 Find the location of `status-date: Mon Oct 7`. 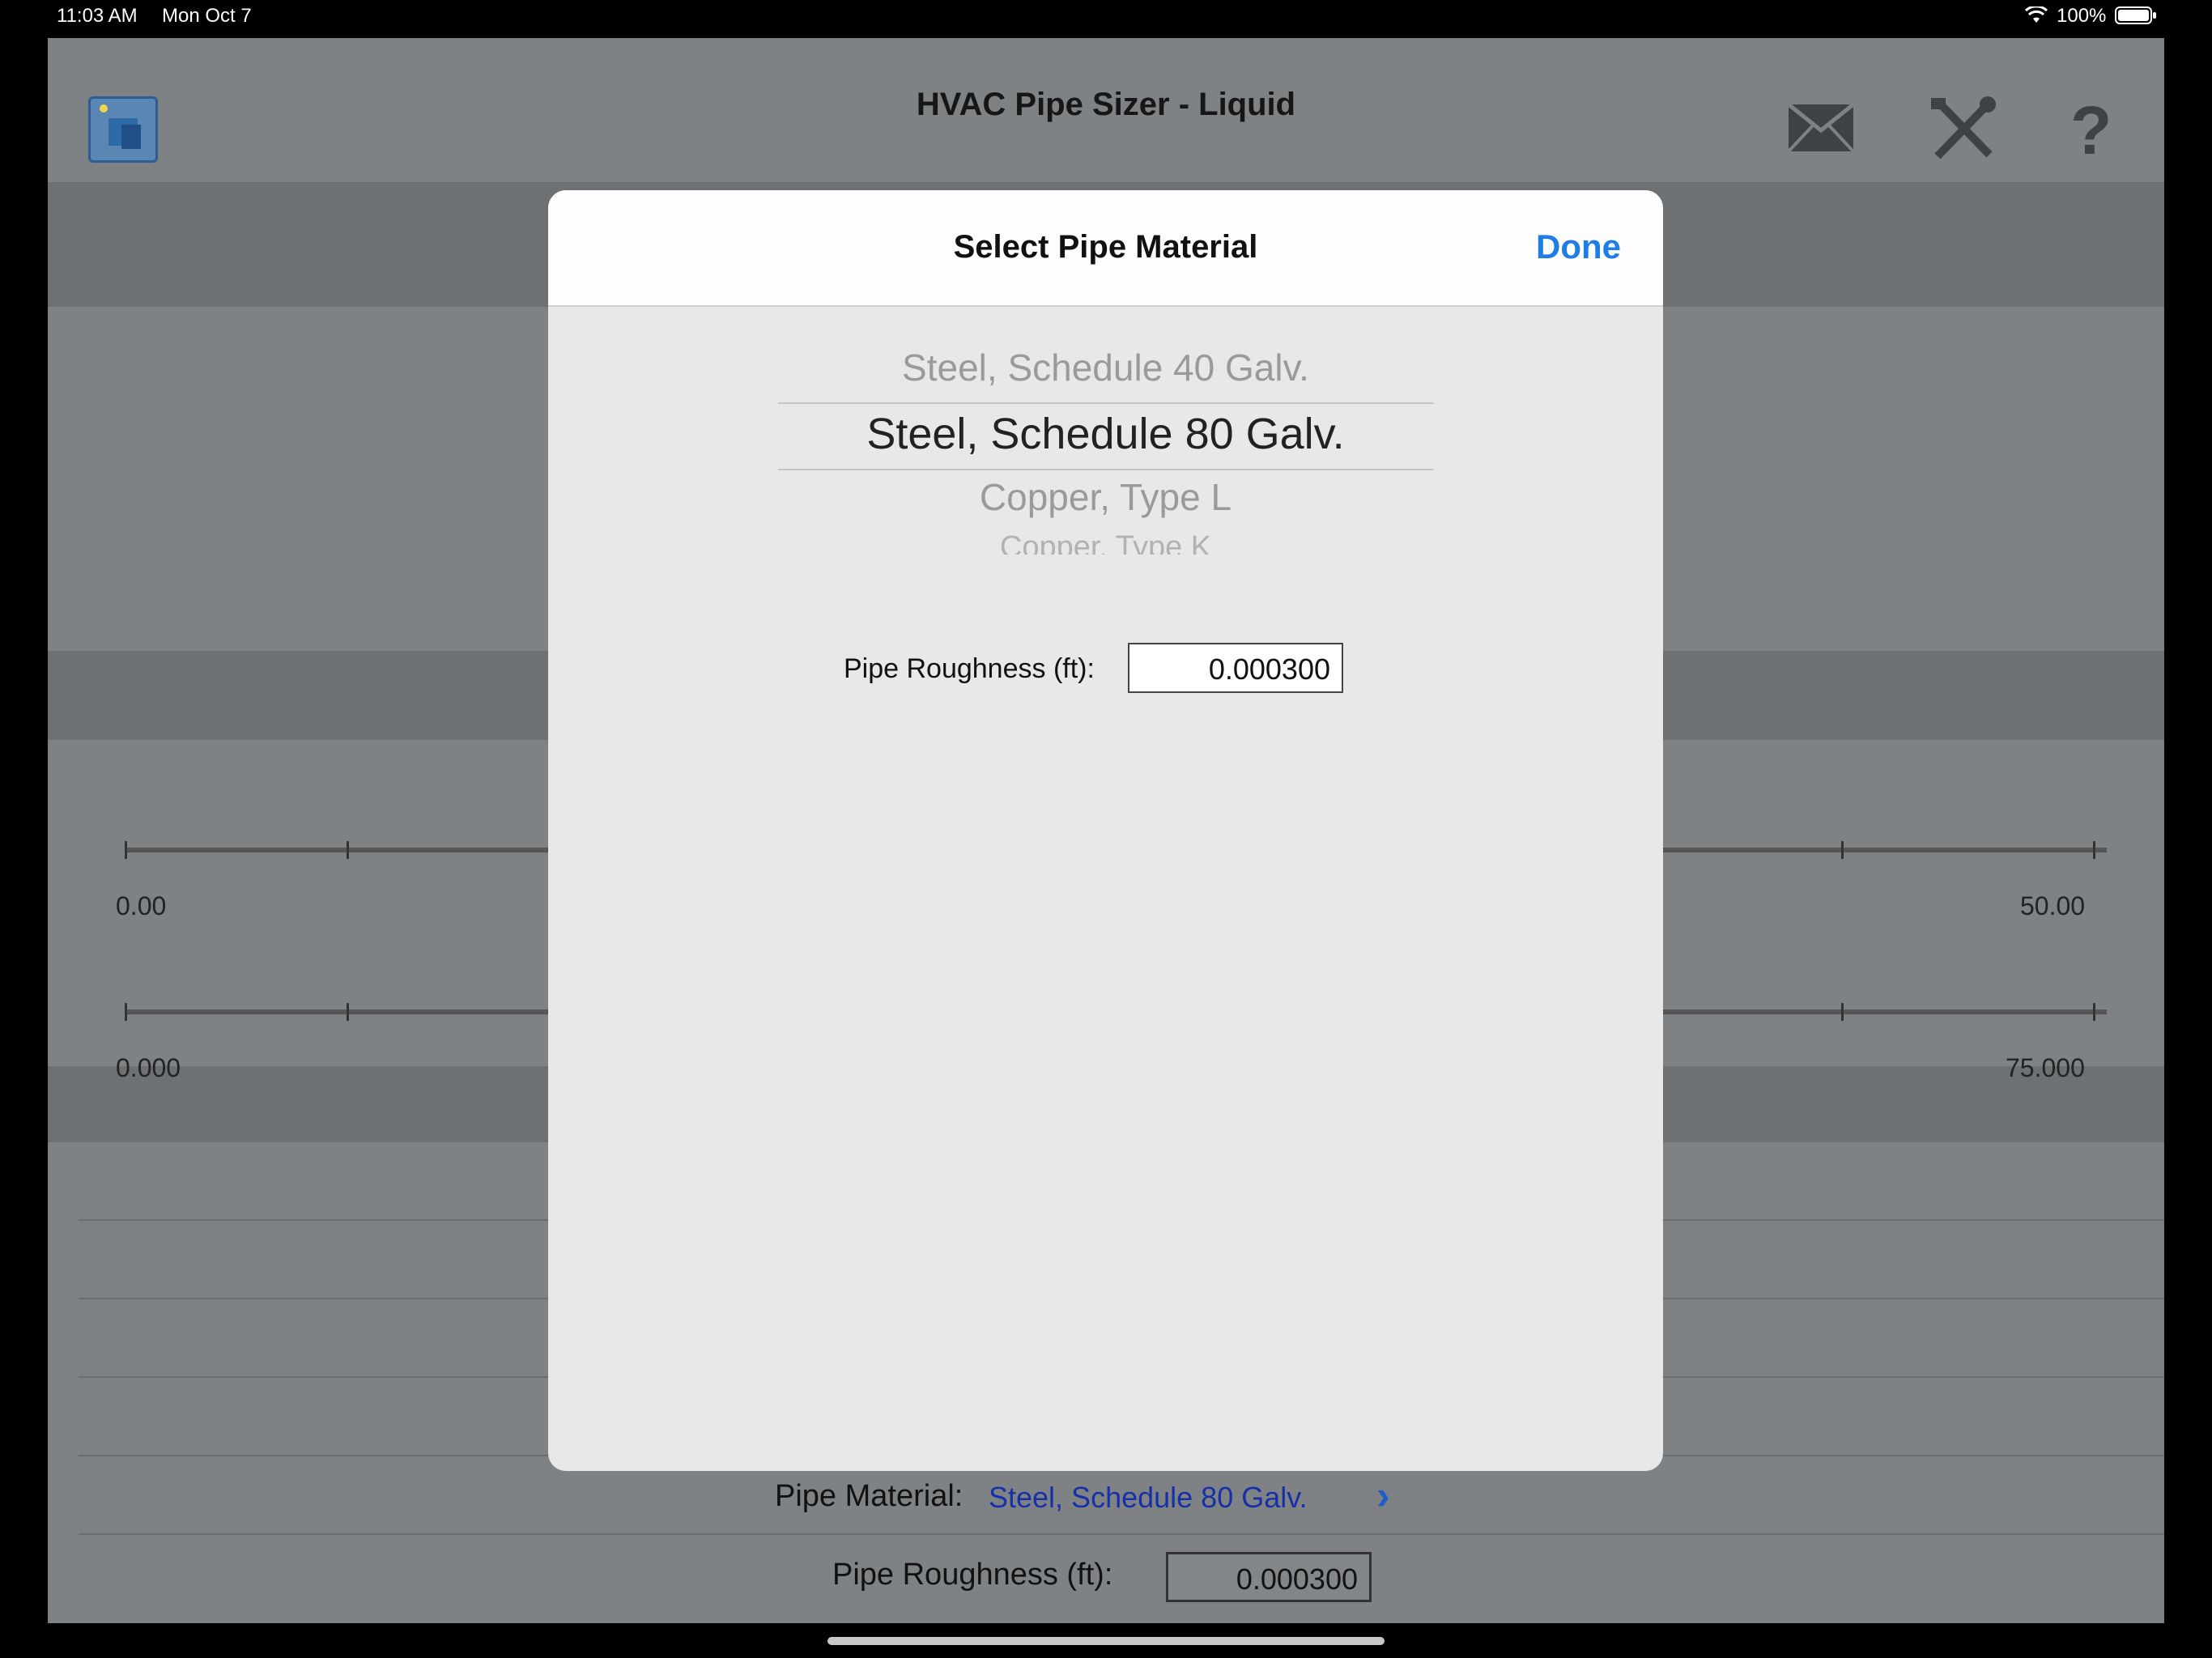

status-date: Mon Oct 7 is located at coordinates (207, 16).